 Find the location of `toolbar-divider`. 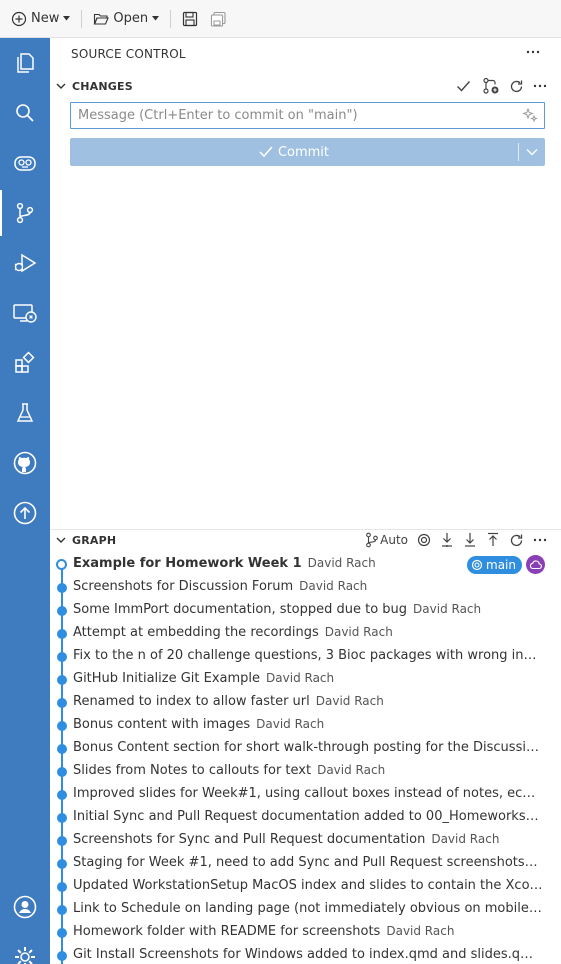

toolbar-divider is located at coordinates (82, 18).